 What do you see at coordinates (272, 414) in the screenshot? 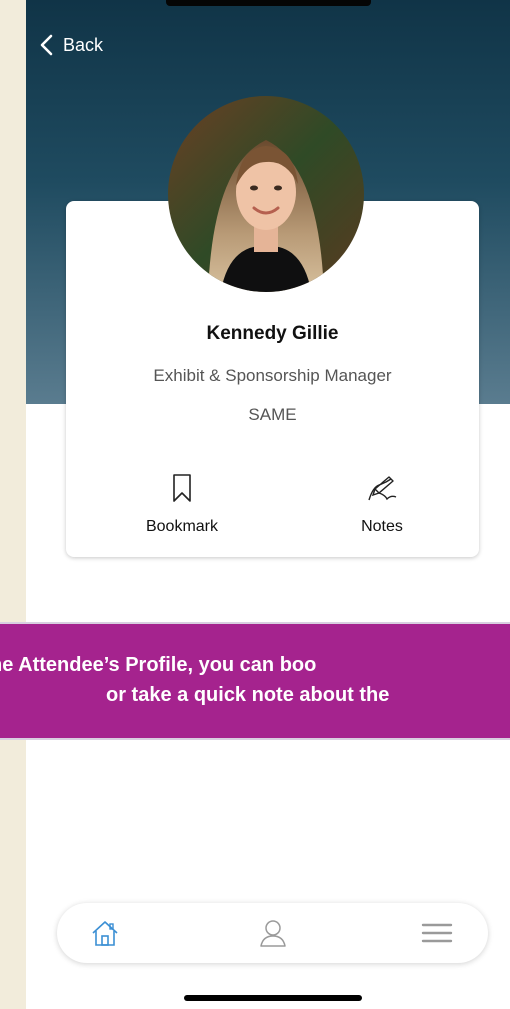
I see `attendee-organization: SAME` at bounding box center [272, 414].